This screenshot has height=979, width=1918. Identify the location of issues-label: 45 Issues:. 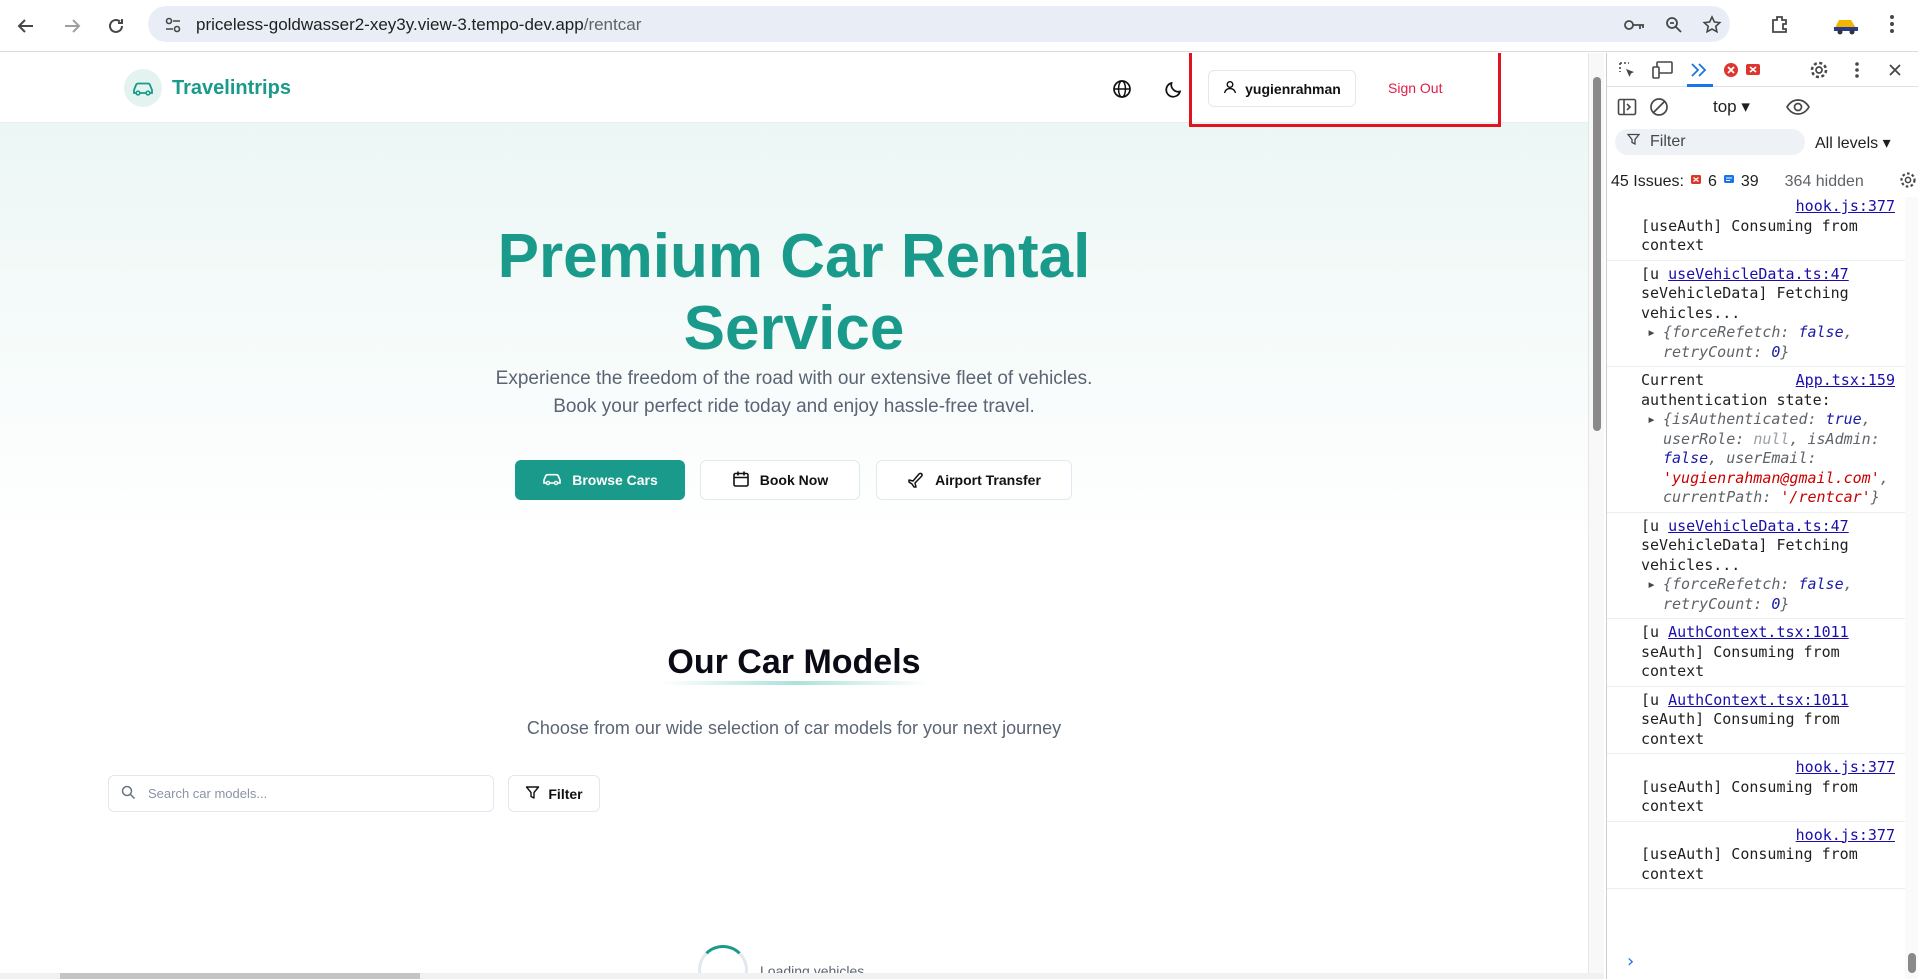
(1647, 181).